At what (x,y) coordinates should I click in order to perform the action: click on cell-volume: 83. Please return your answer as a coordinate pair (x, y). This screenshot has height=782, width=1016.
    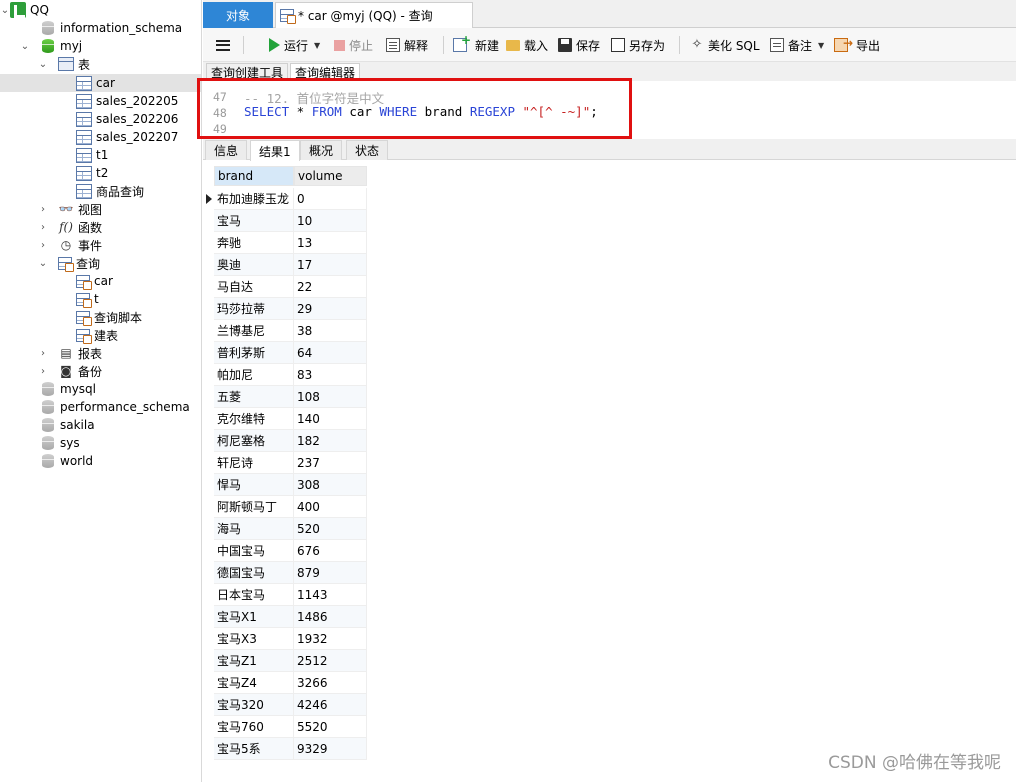
    Looking at the image, I should click on (330, 375).